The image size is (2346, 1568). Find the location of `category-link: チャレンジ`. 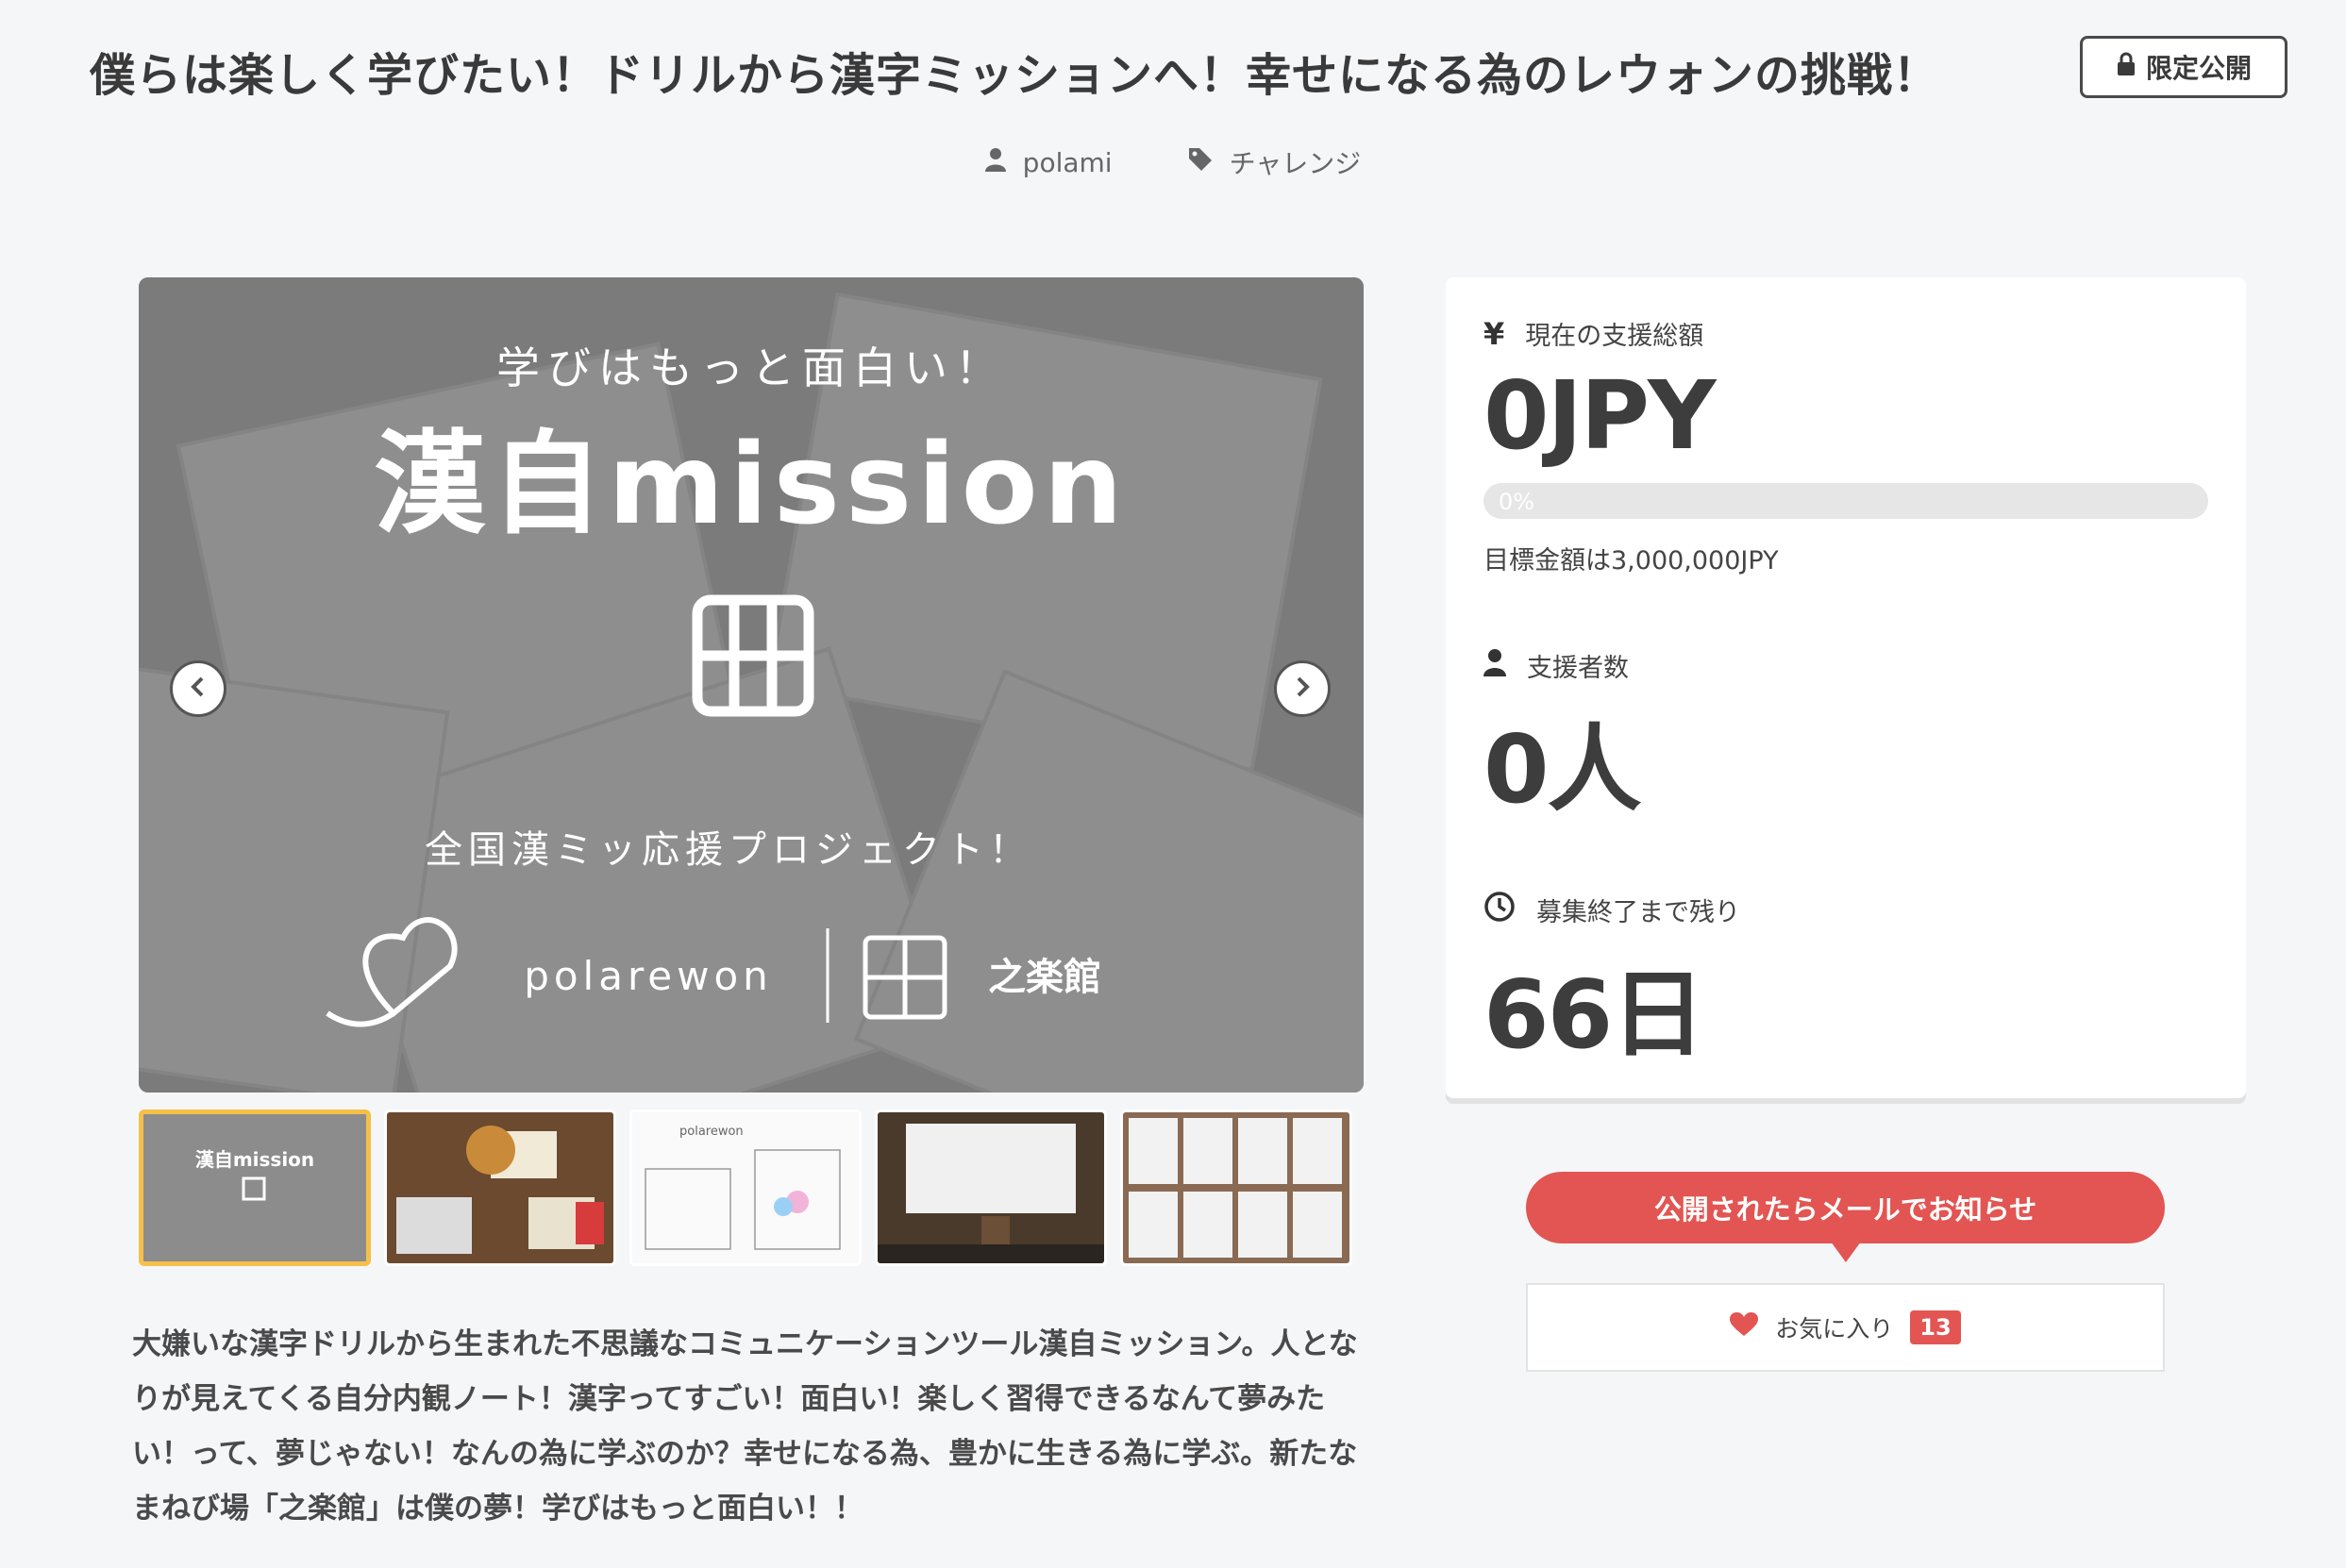

category-link: チャレンジ is located at coordinates (1275, 162).